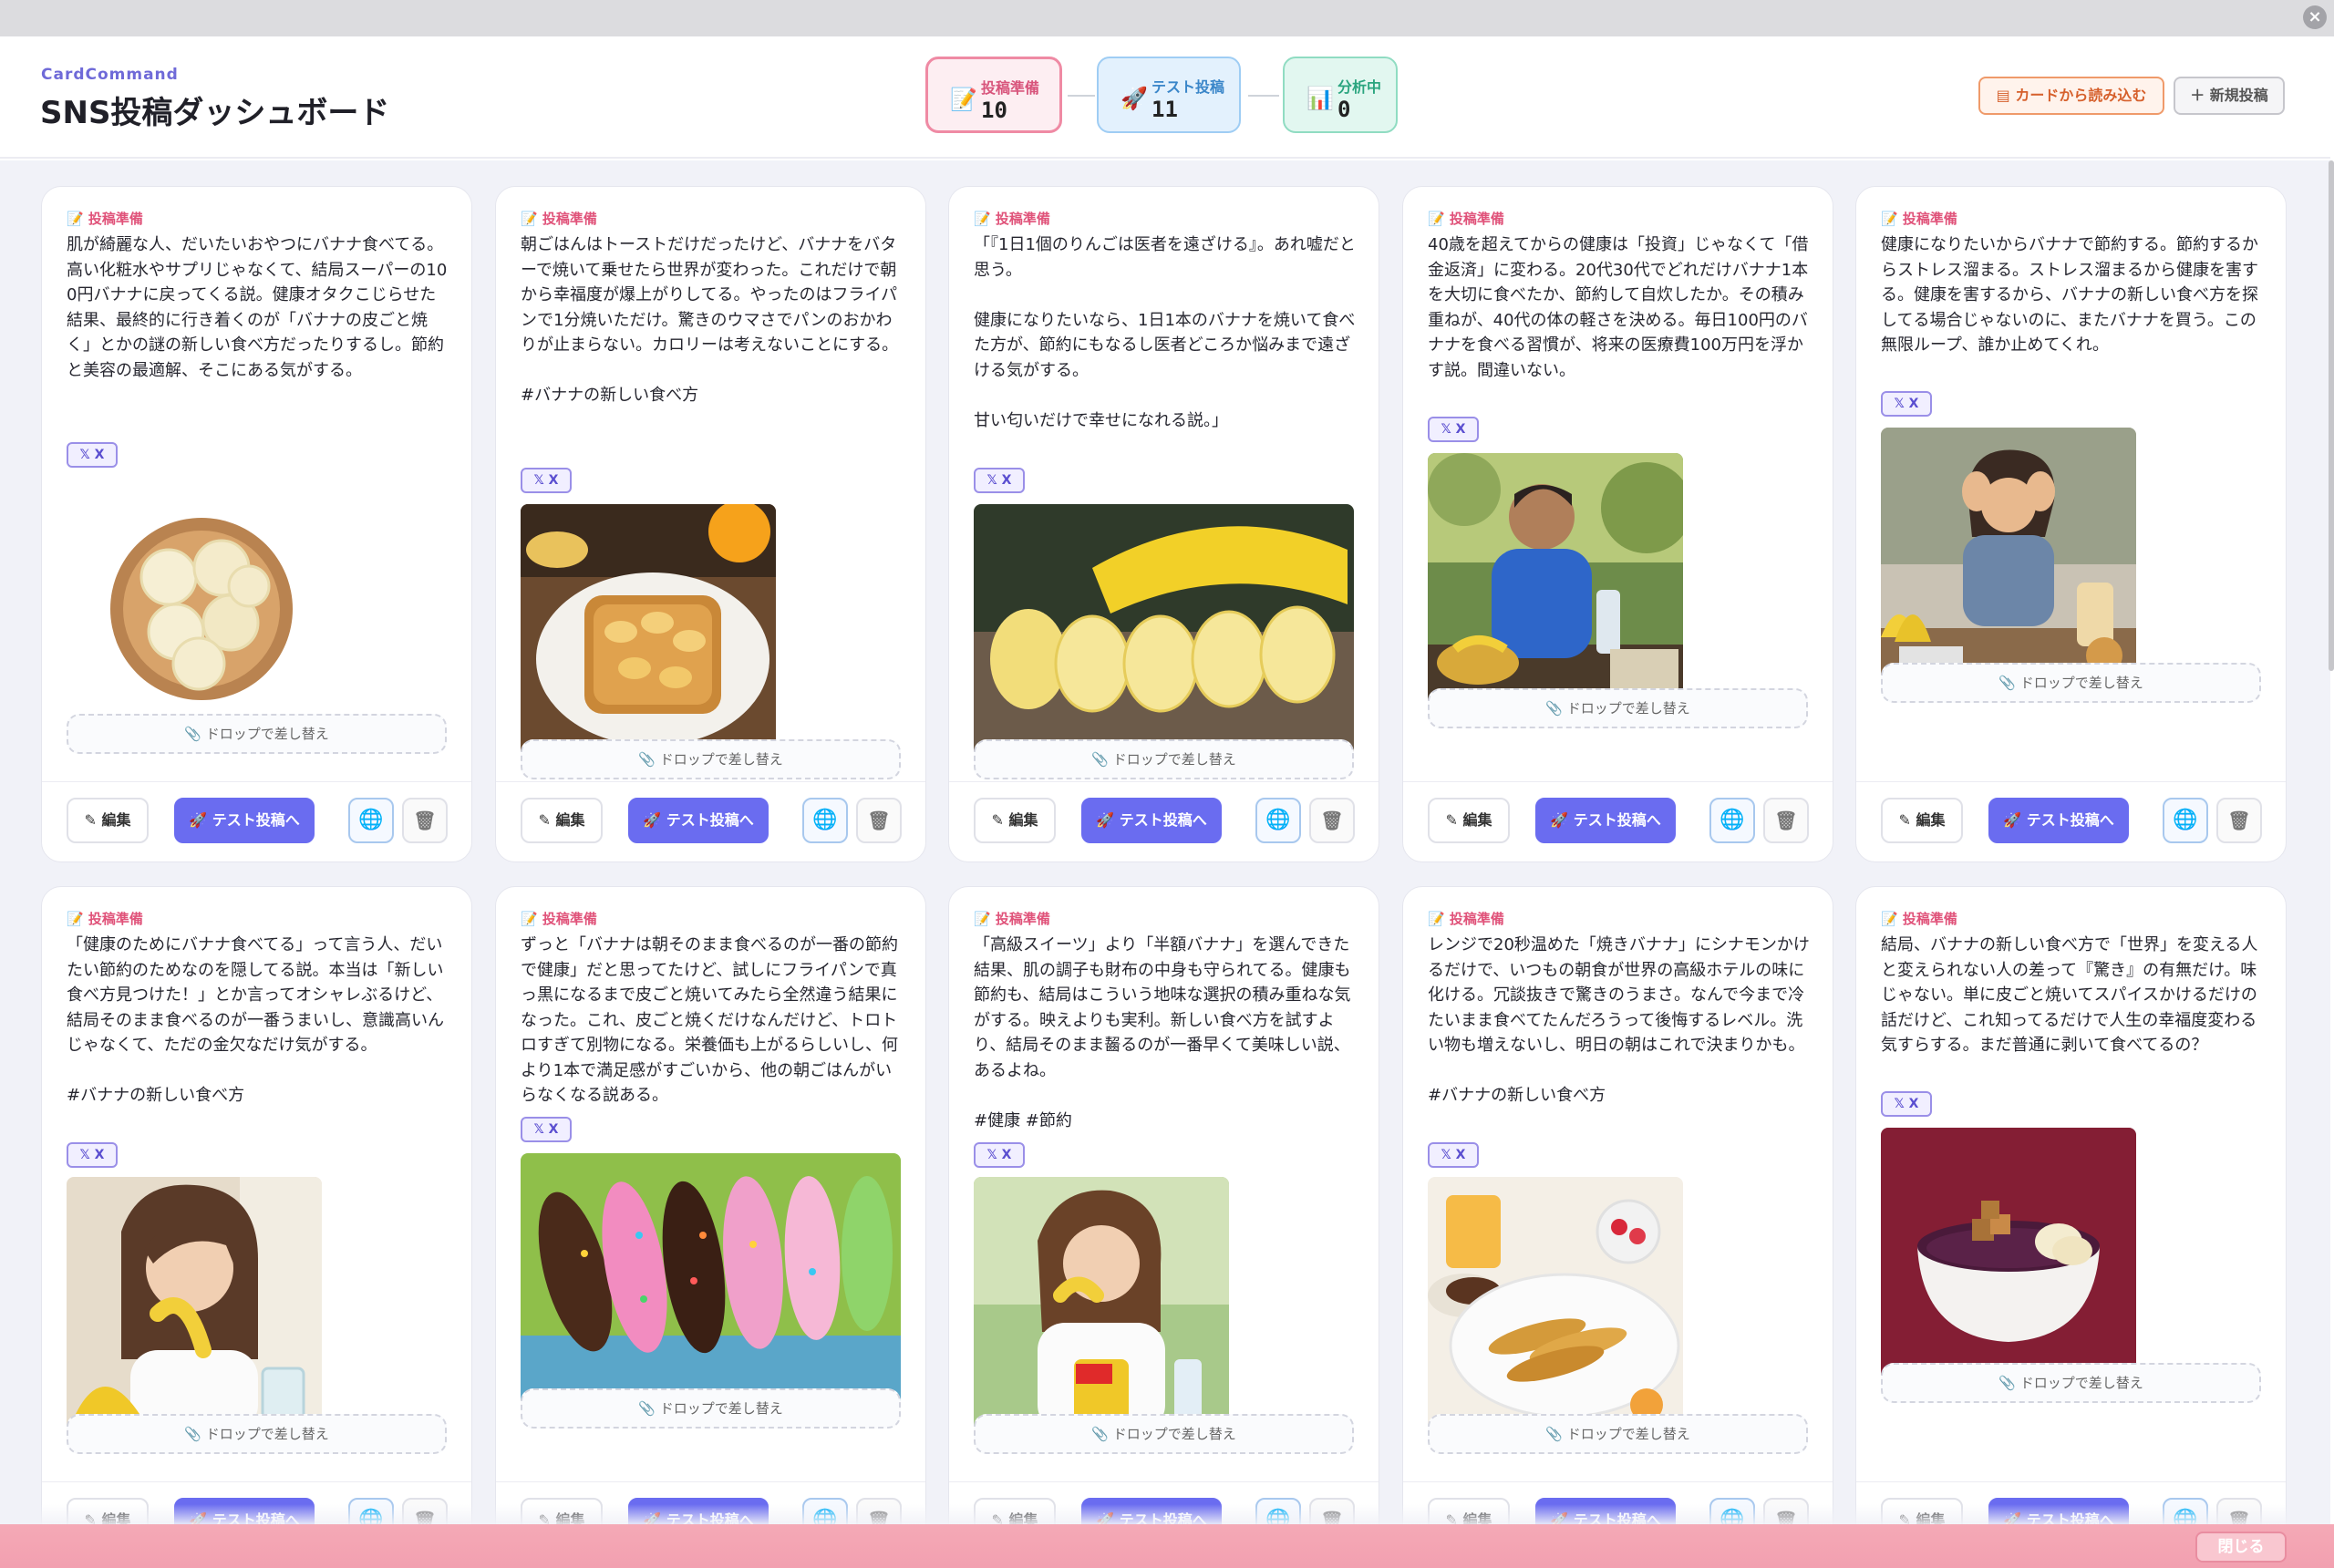 This screenshot has width=2334, height=1568. I want to click on memo-icon: 📝, so click(964, 99).